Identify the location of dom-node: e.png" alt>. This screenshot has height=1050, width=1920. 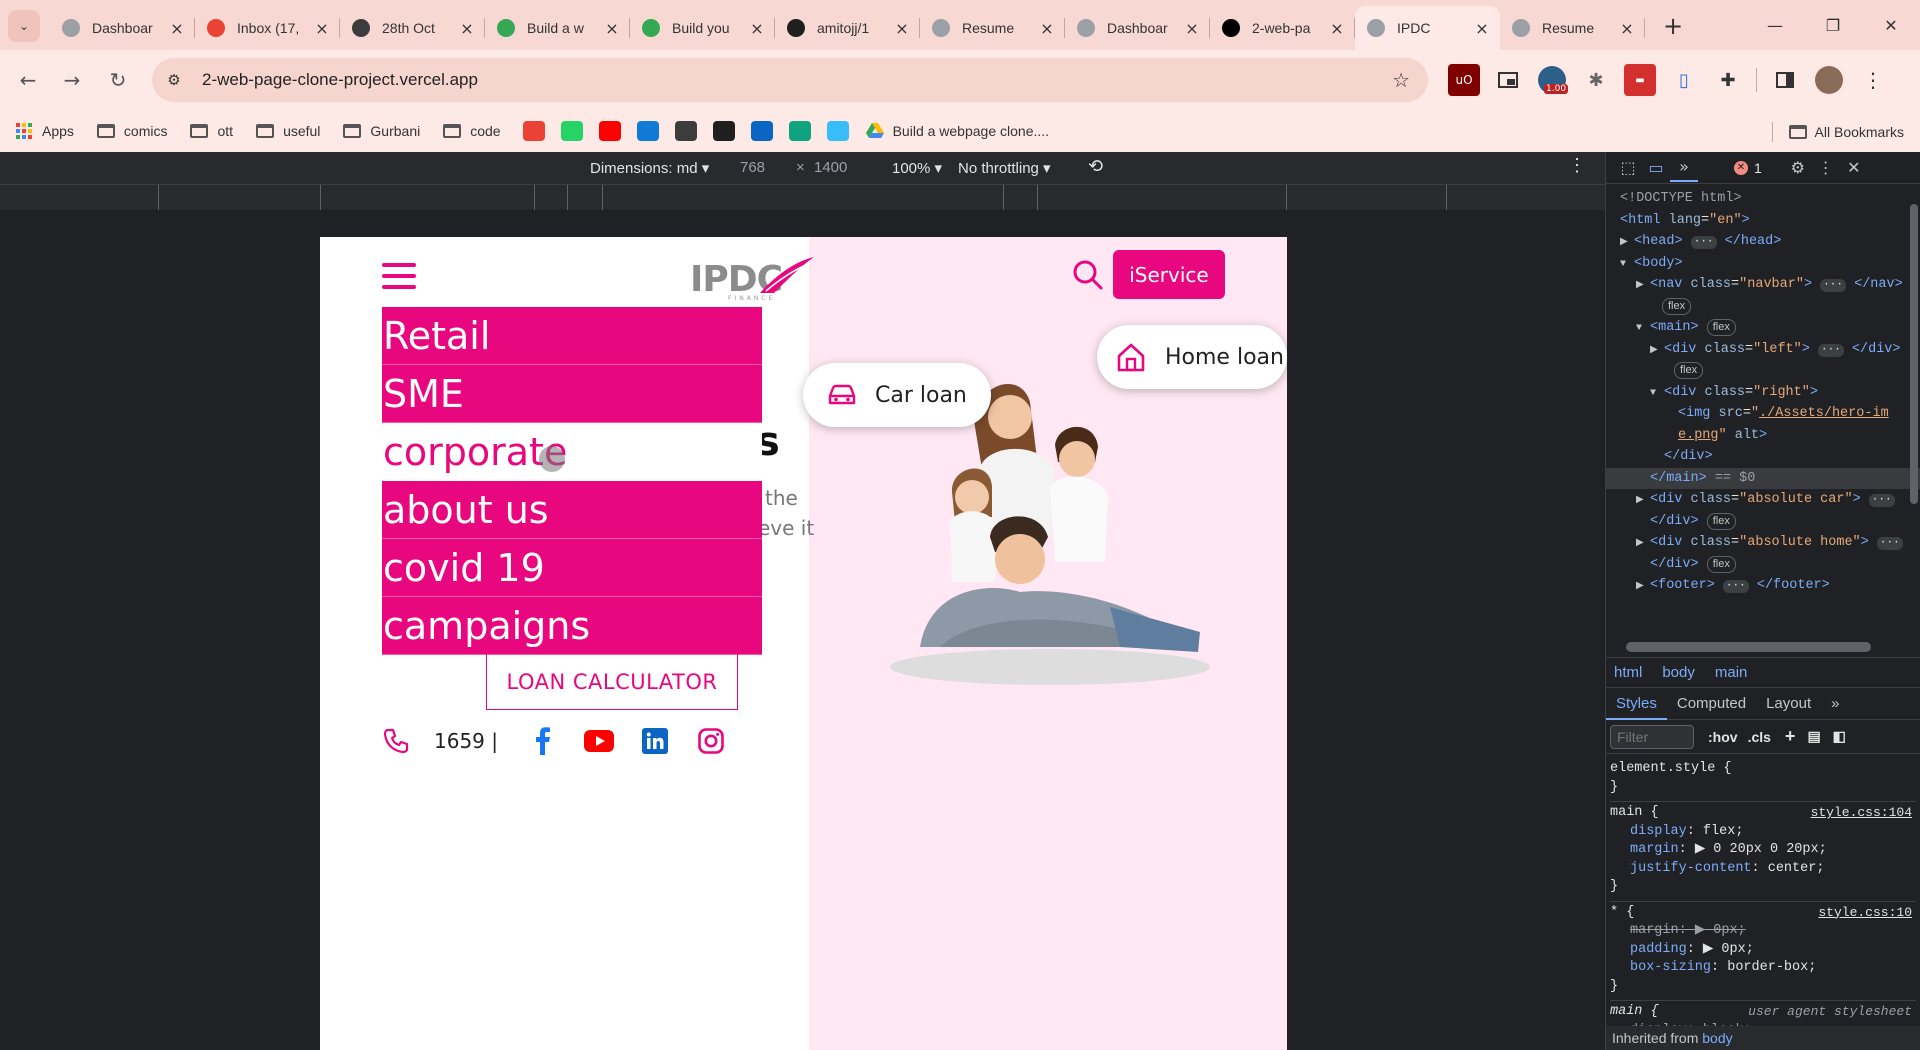
(1763, 436).